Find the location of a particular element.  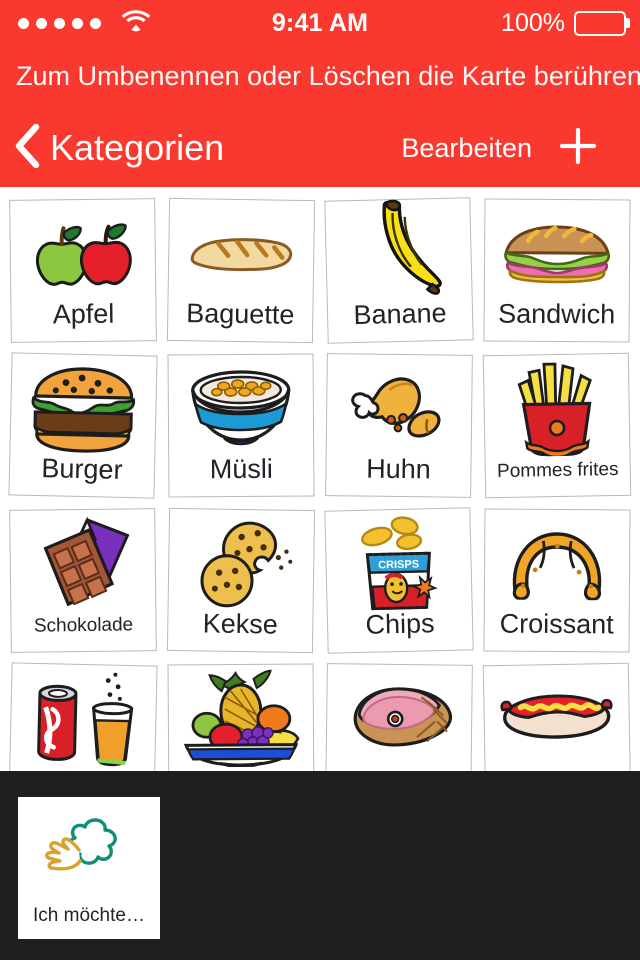

card-apple: Apfel is located at coordinates (83, 270).